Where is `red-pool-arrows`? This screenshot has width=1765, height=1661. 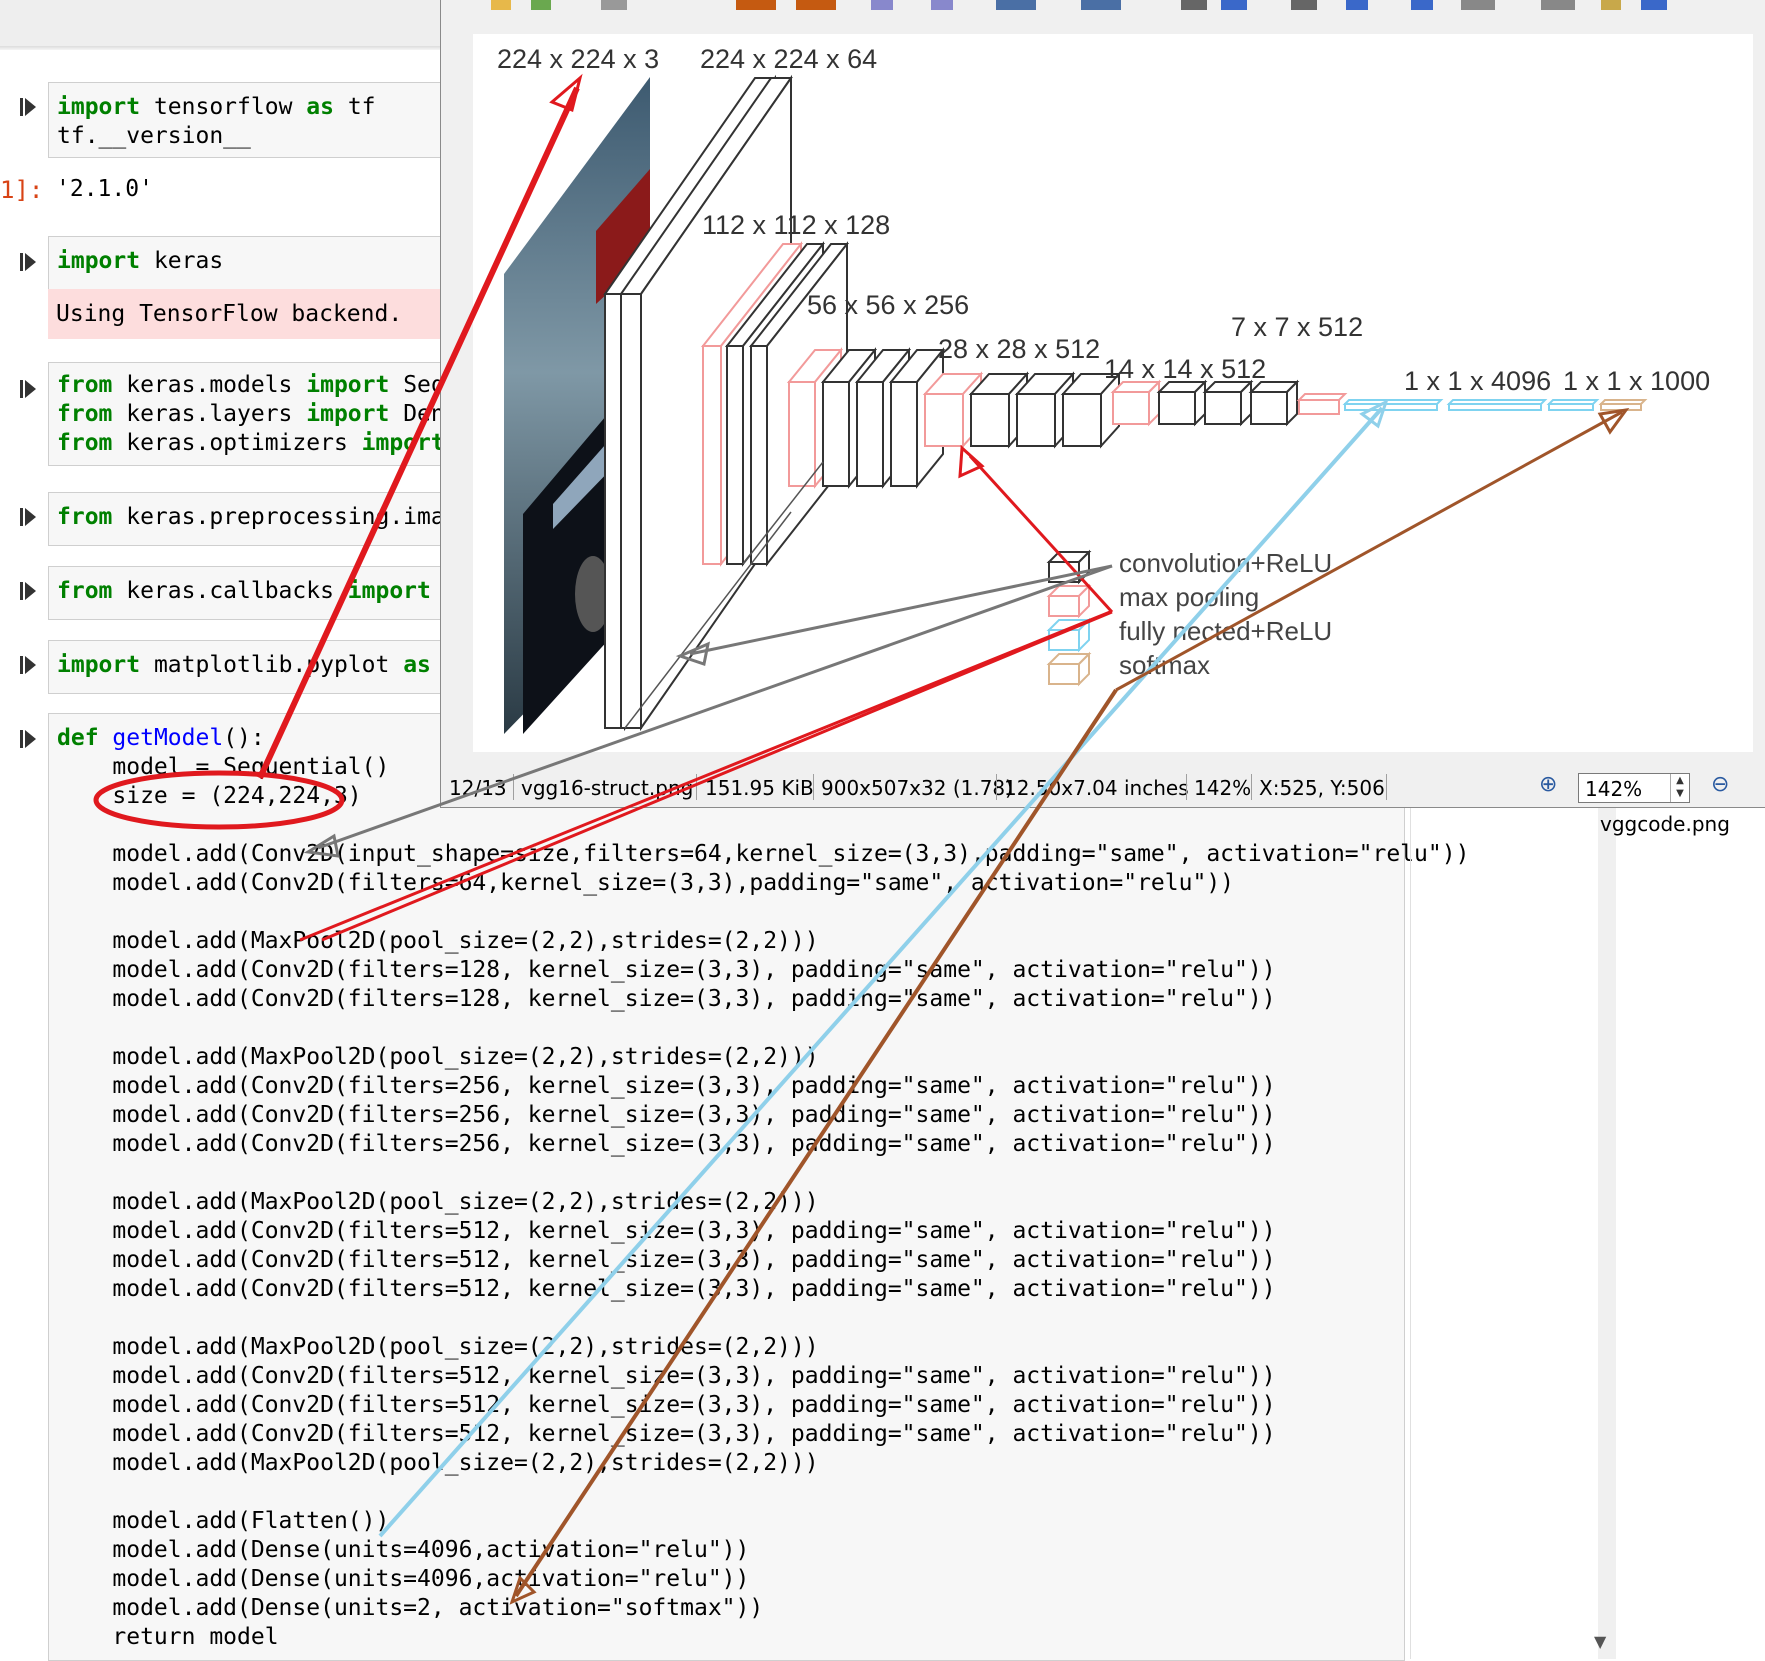 red-pool-arrows is located at coordinates (717, 693).